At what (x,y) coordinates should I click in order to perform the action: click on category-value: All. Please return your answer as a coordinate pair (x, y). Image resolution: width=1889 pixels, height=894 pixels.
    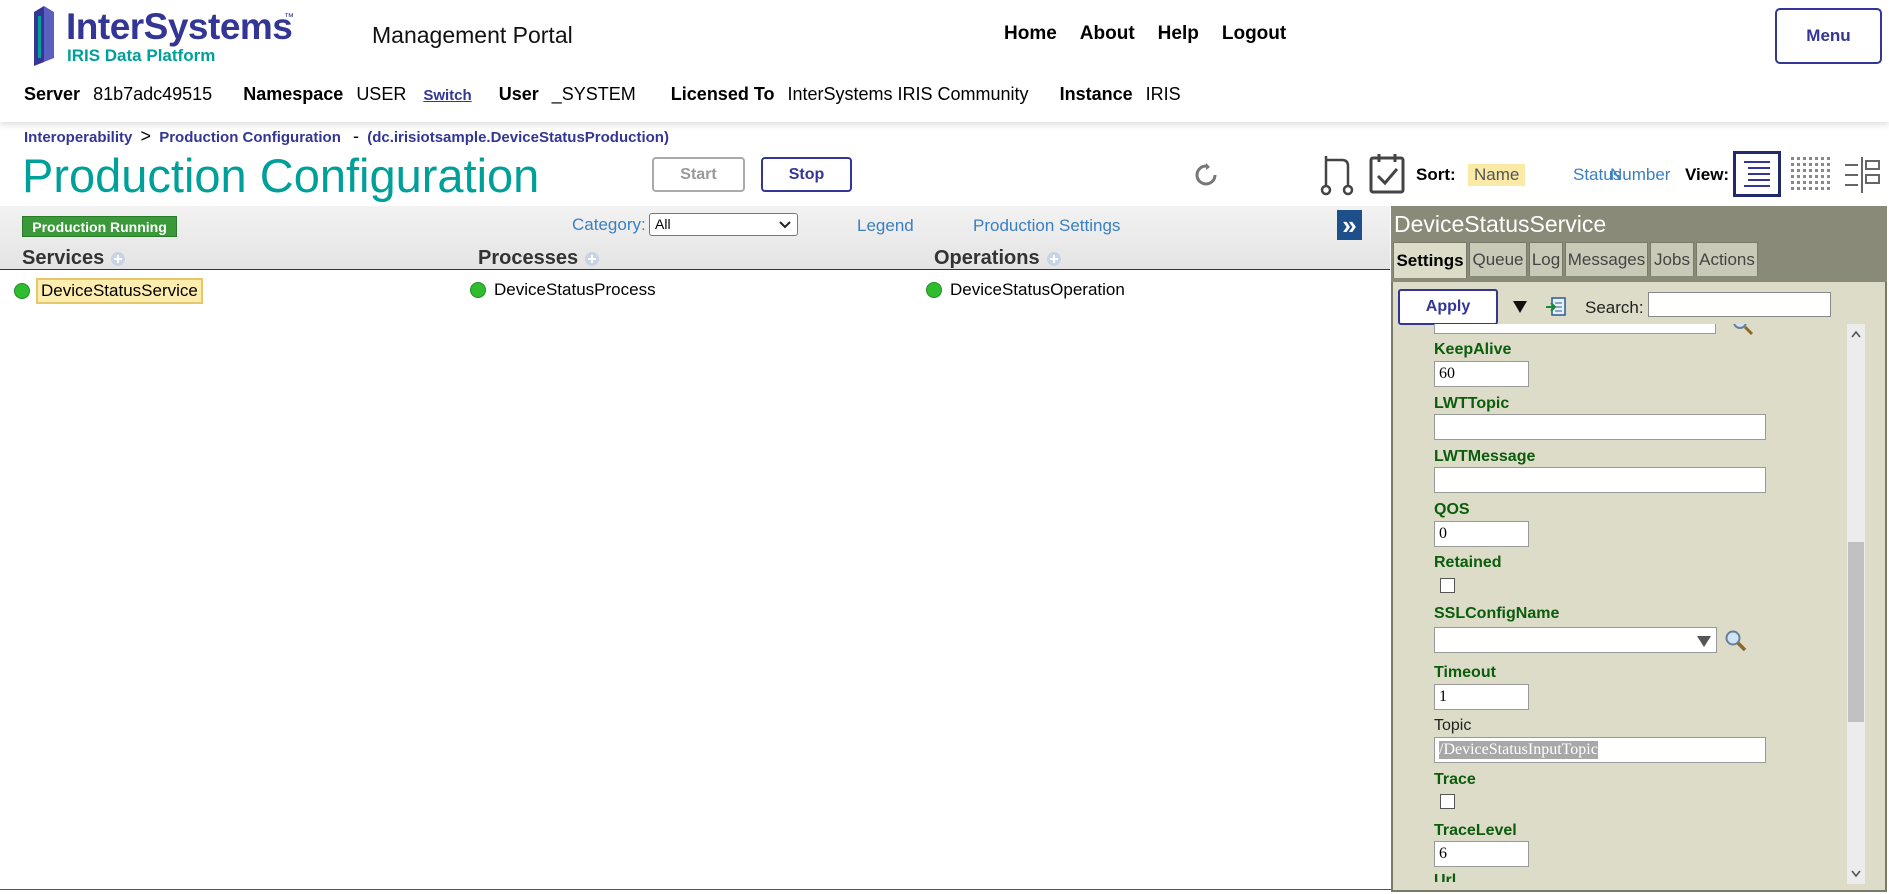
    Looking at the image, I should click on (663, 224).